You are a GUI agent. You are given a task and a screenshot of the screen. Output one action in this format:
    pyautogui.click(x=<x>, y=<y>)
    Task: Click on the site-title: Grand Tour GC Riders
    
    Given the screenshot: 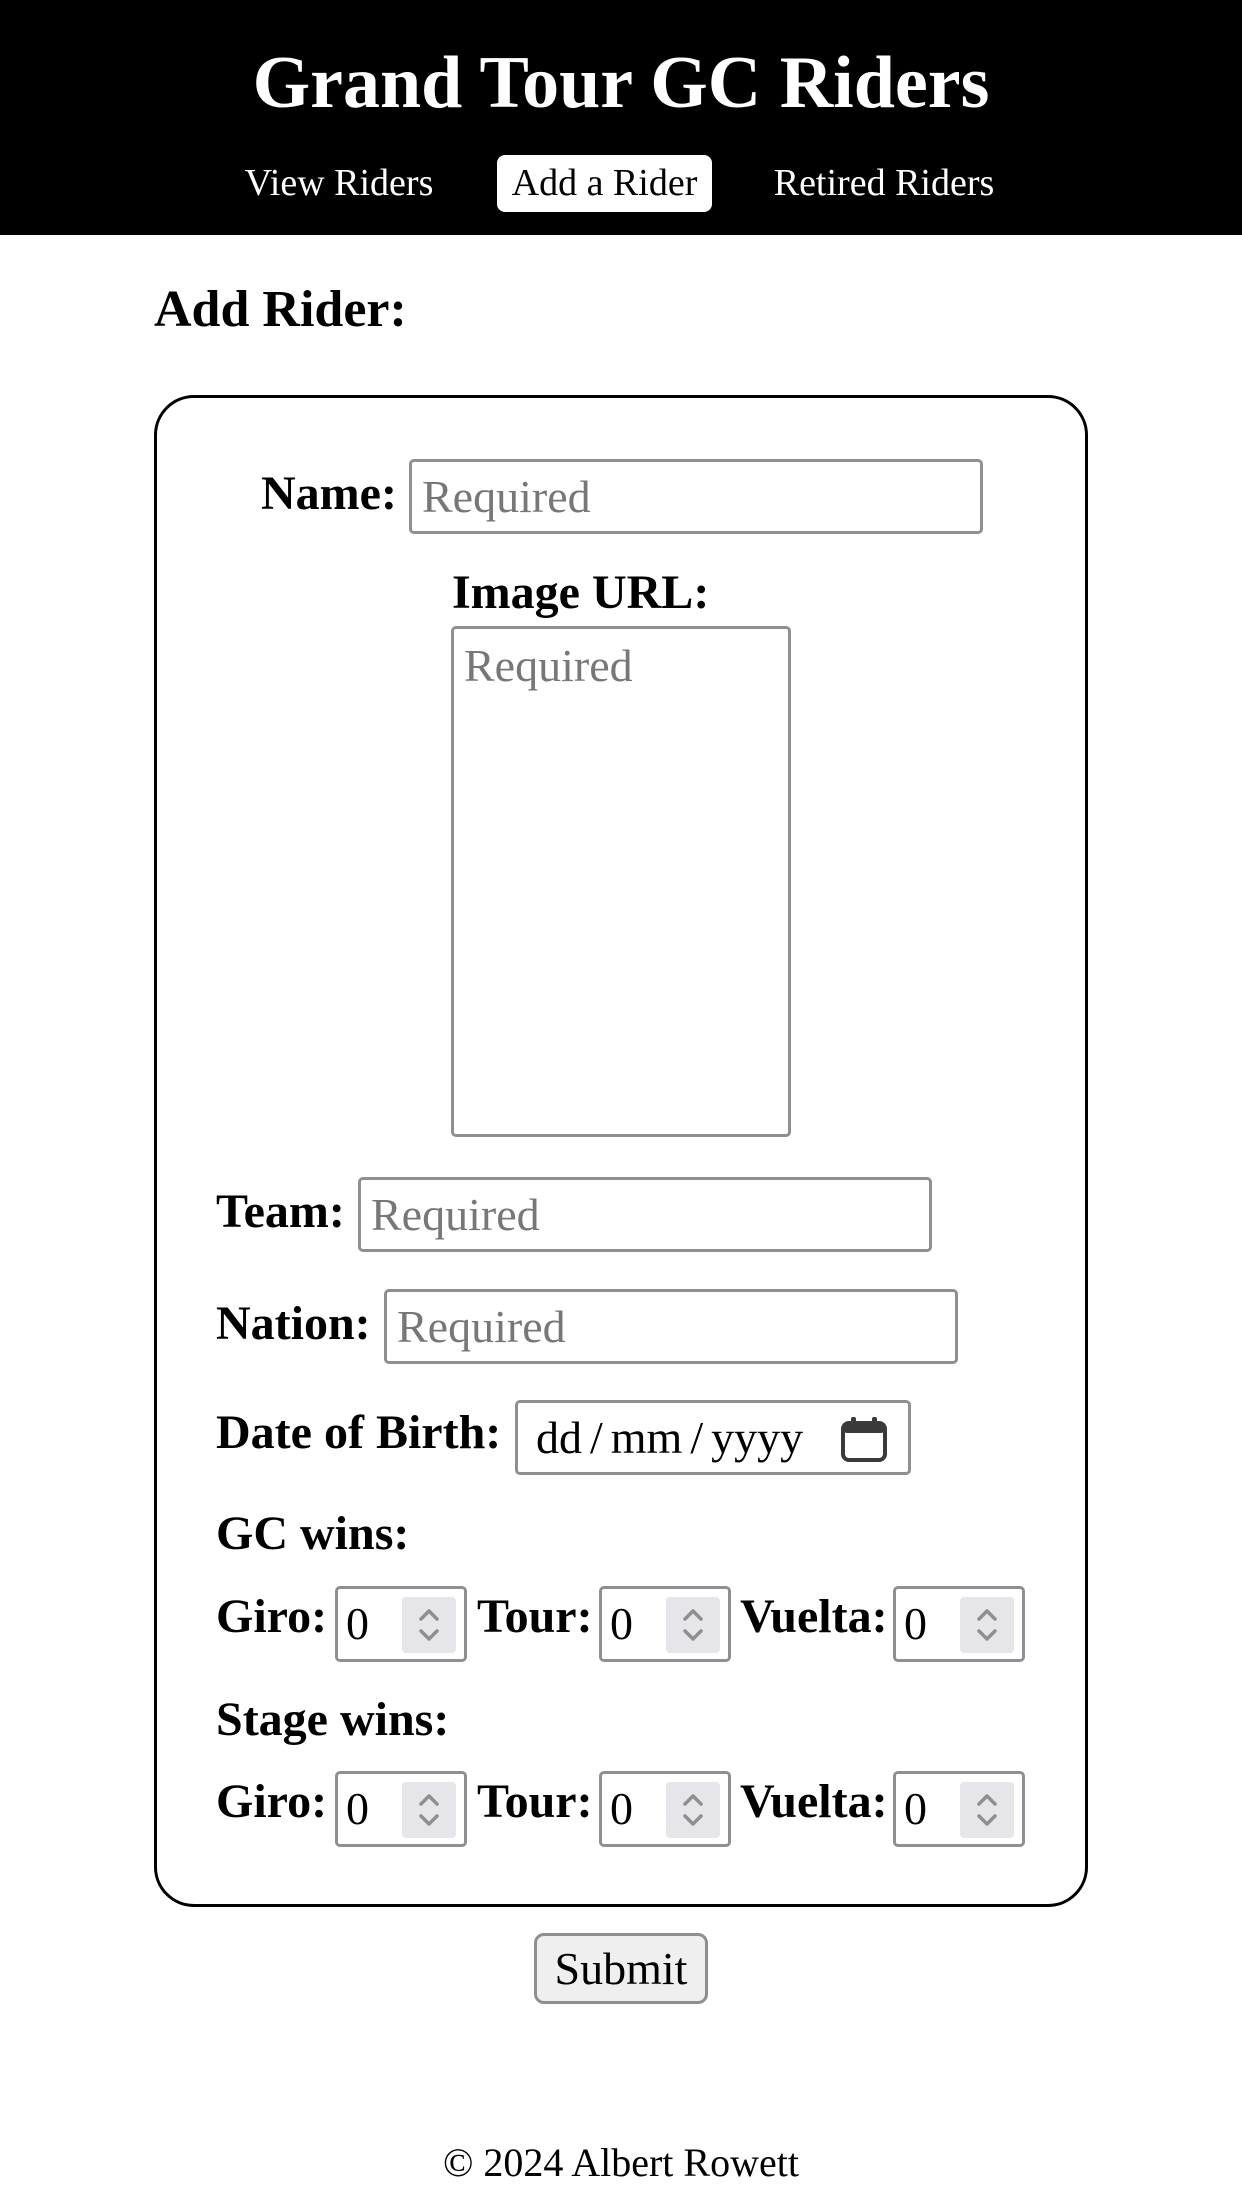 What is the action you would take?
    pyautogui.click(x=621, y=83)
    